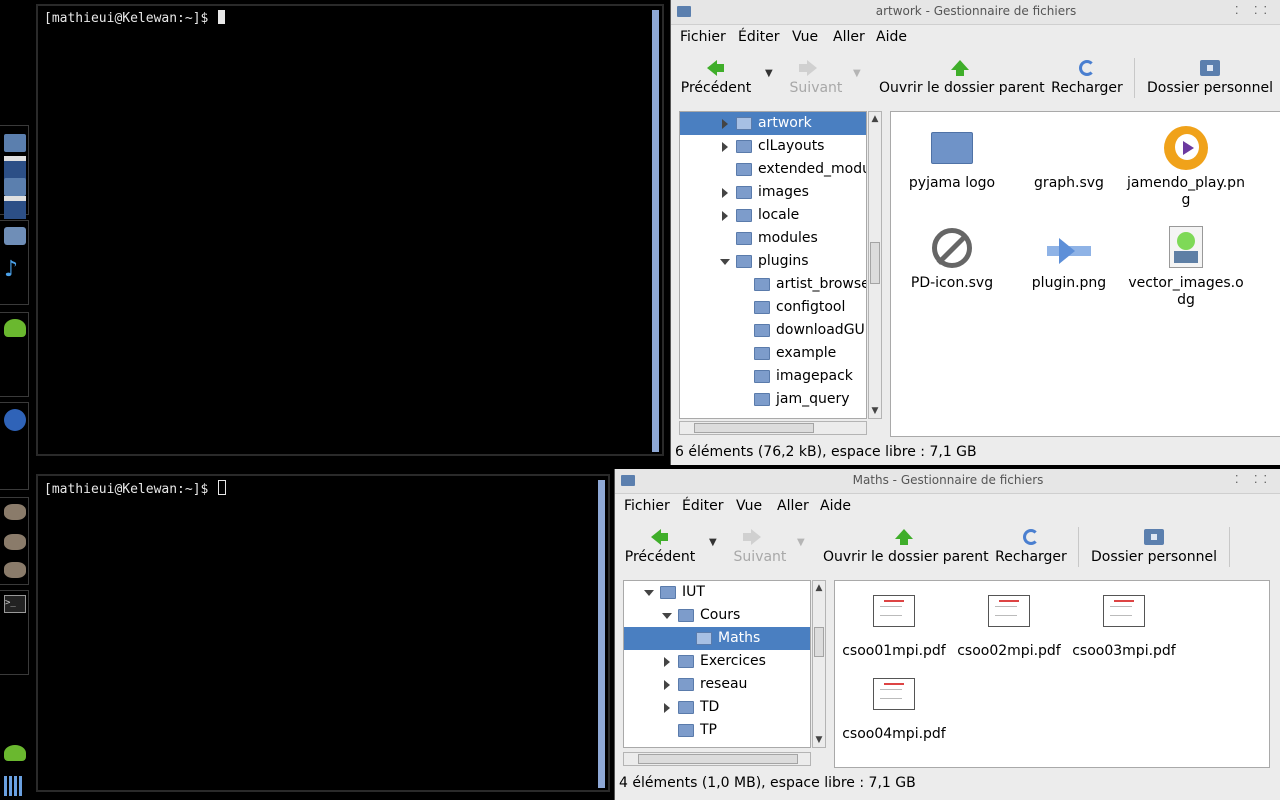 The image size is (1280, 800). I want to click on tree-item-maths: Maths, so click(717, 638).